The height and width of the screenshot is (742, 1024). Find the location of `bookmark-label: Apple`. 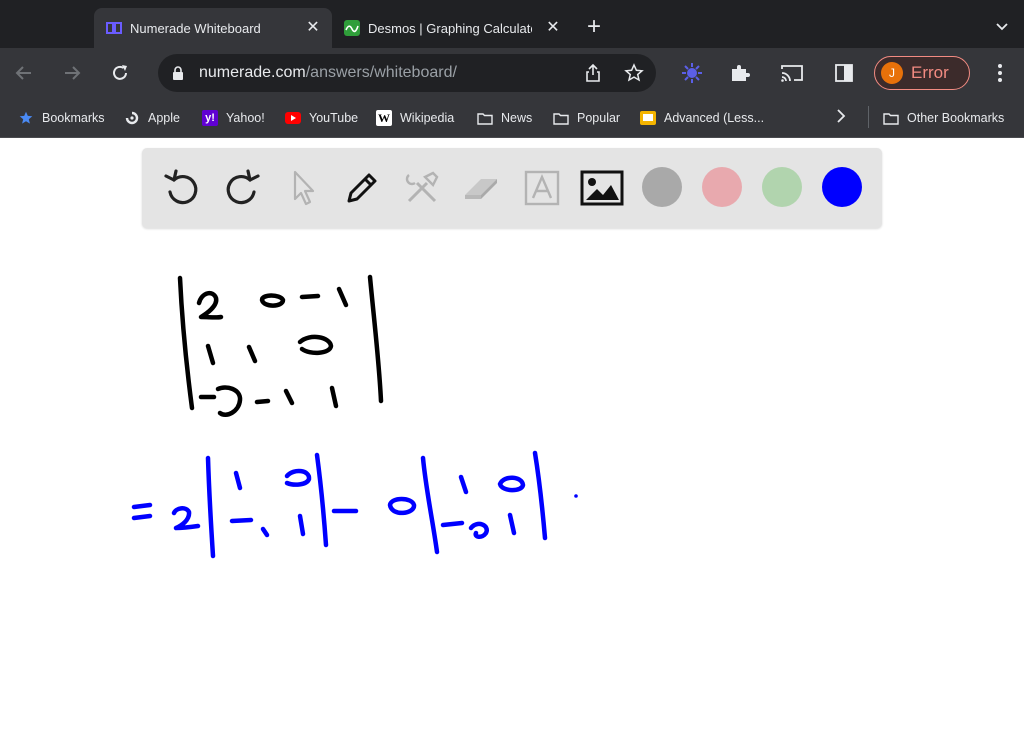

bookmark-label: Apple is located at coordinates (164, 118).